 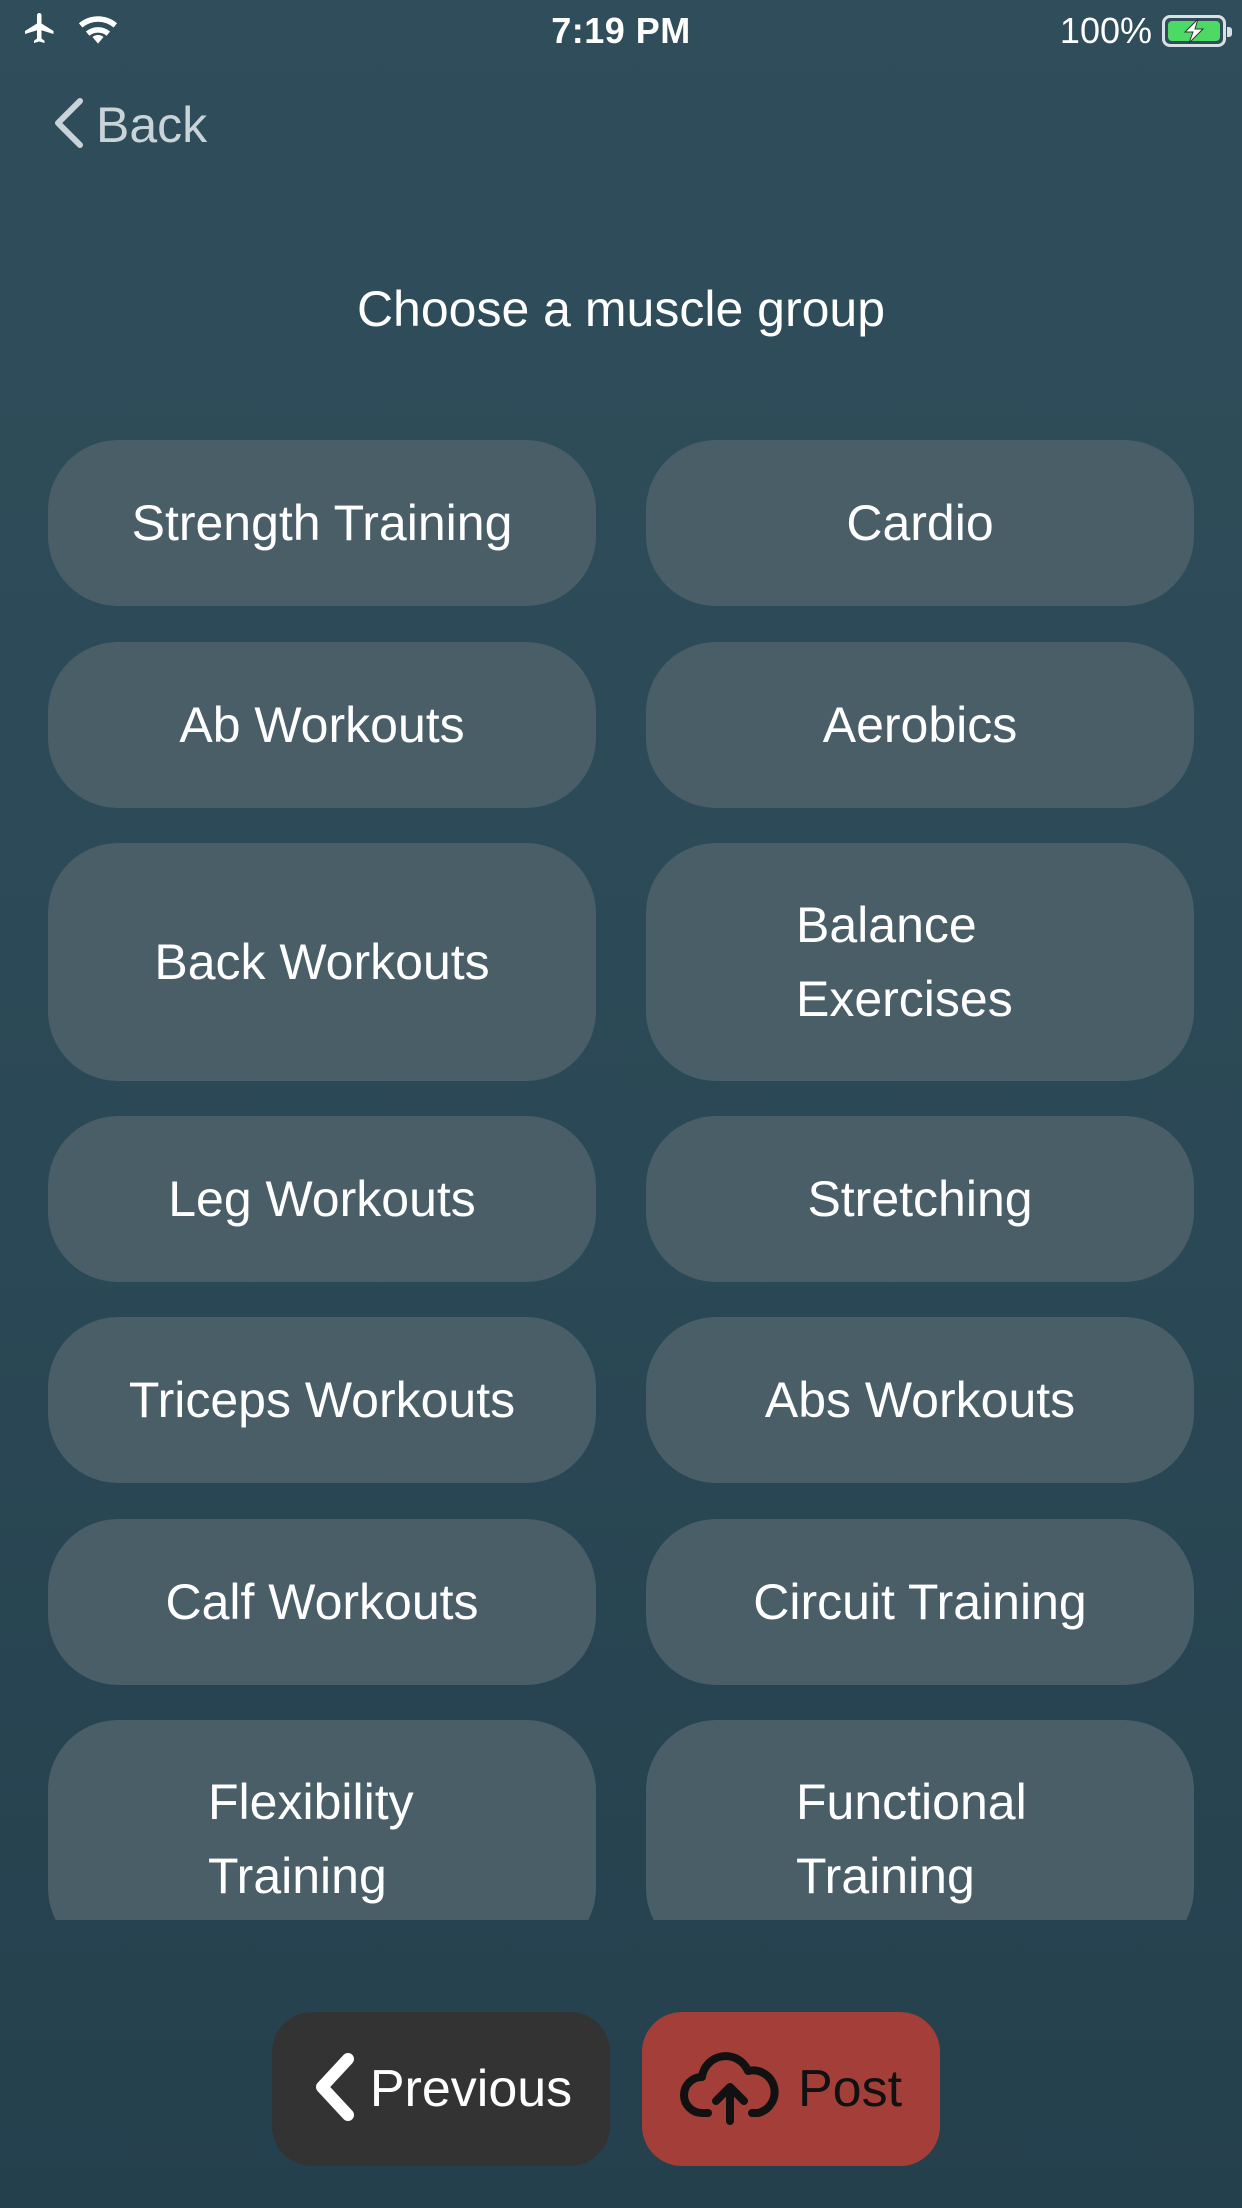 I want to click on post-button: Post, so click(x=791, y=2089).